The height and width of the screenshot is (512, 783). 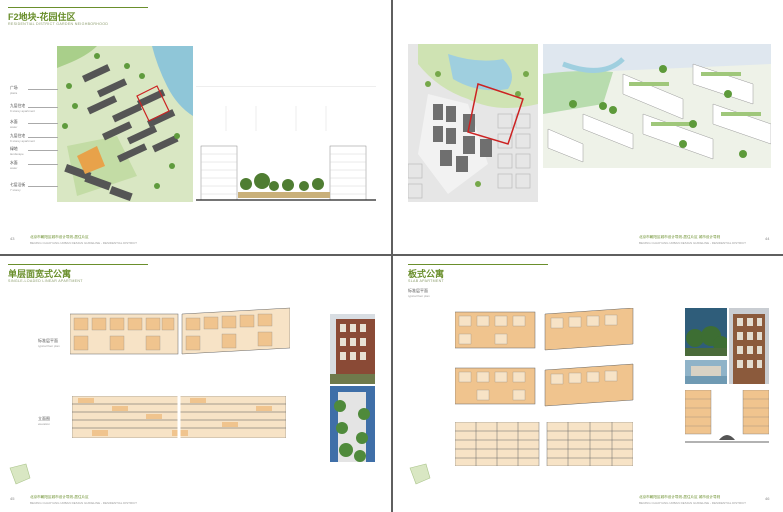 I want to click on section-diagram, so click(x=727, y=416).